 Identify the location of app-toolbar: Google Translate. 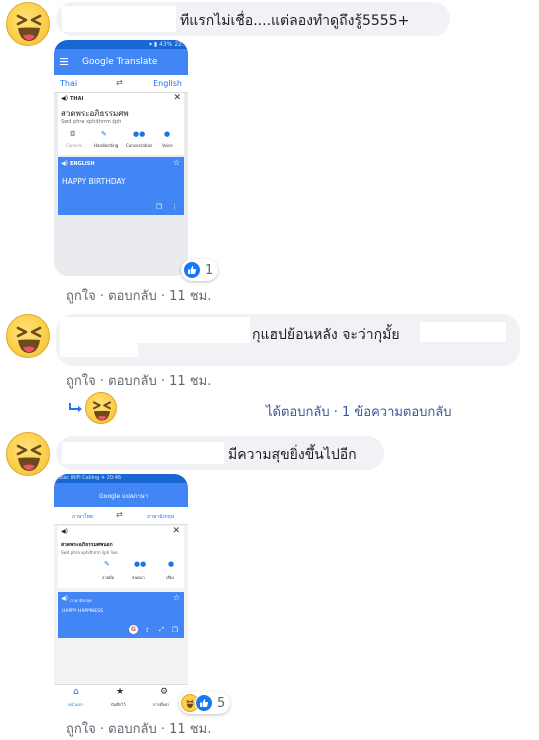
(121, 62).